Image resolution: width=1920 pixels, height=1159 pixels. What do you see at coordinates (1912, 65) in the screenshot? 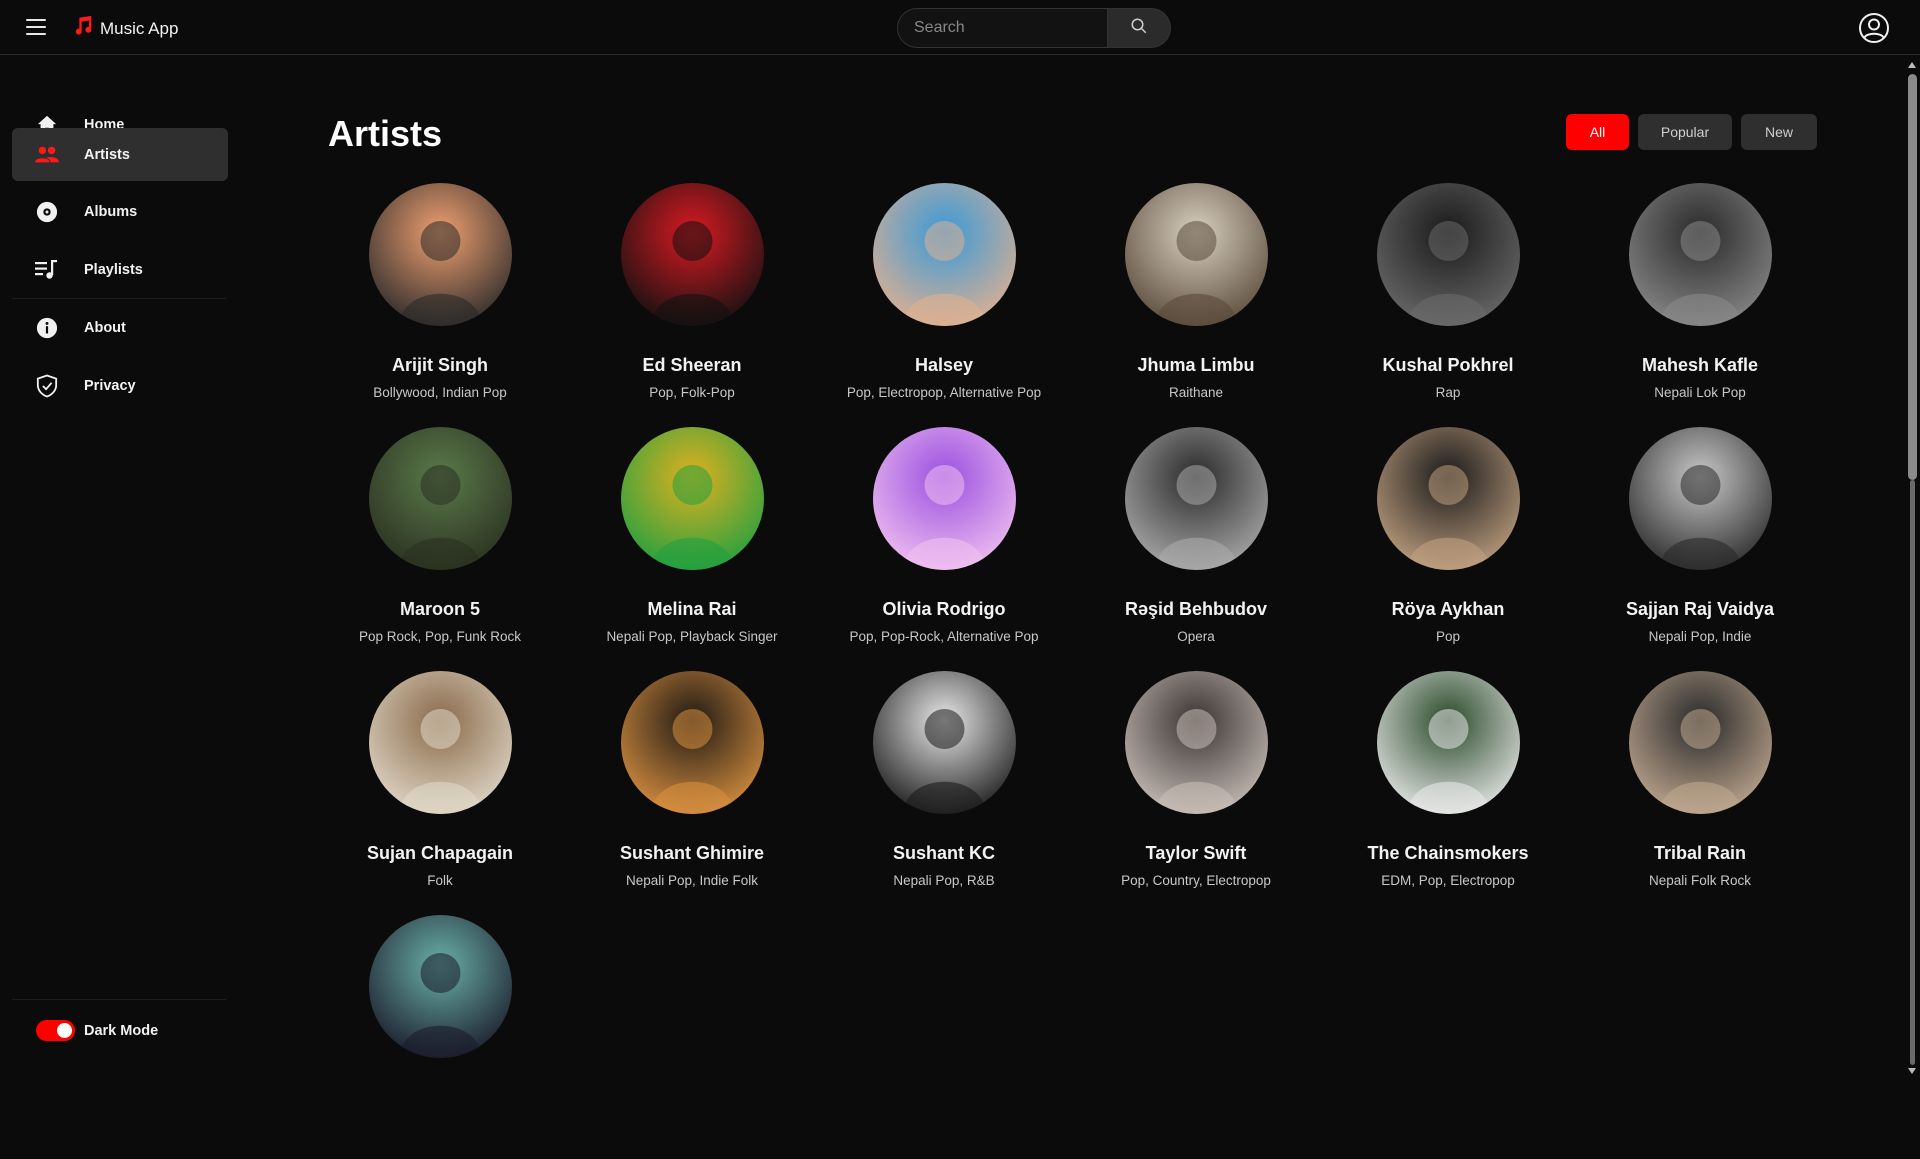
I see `scroll-up-arrow-icon` at bounding box center [1912, 65].